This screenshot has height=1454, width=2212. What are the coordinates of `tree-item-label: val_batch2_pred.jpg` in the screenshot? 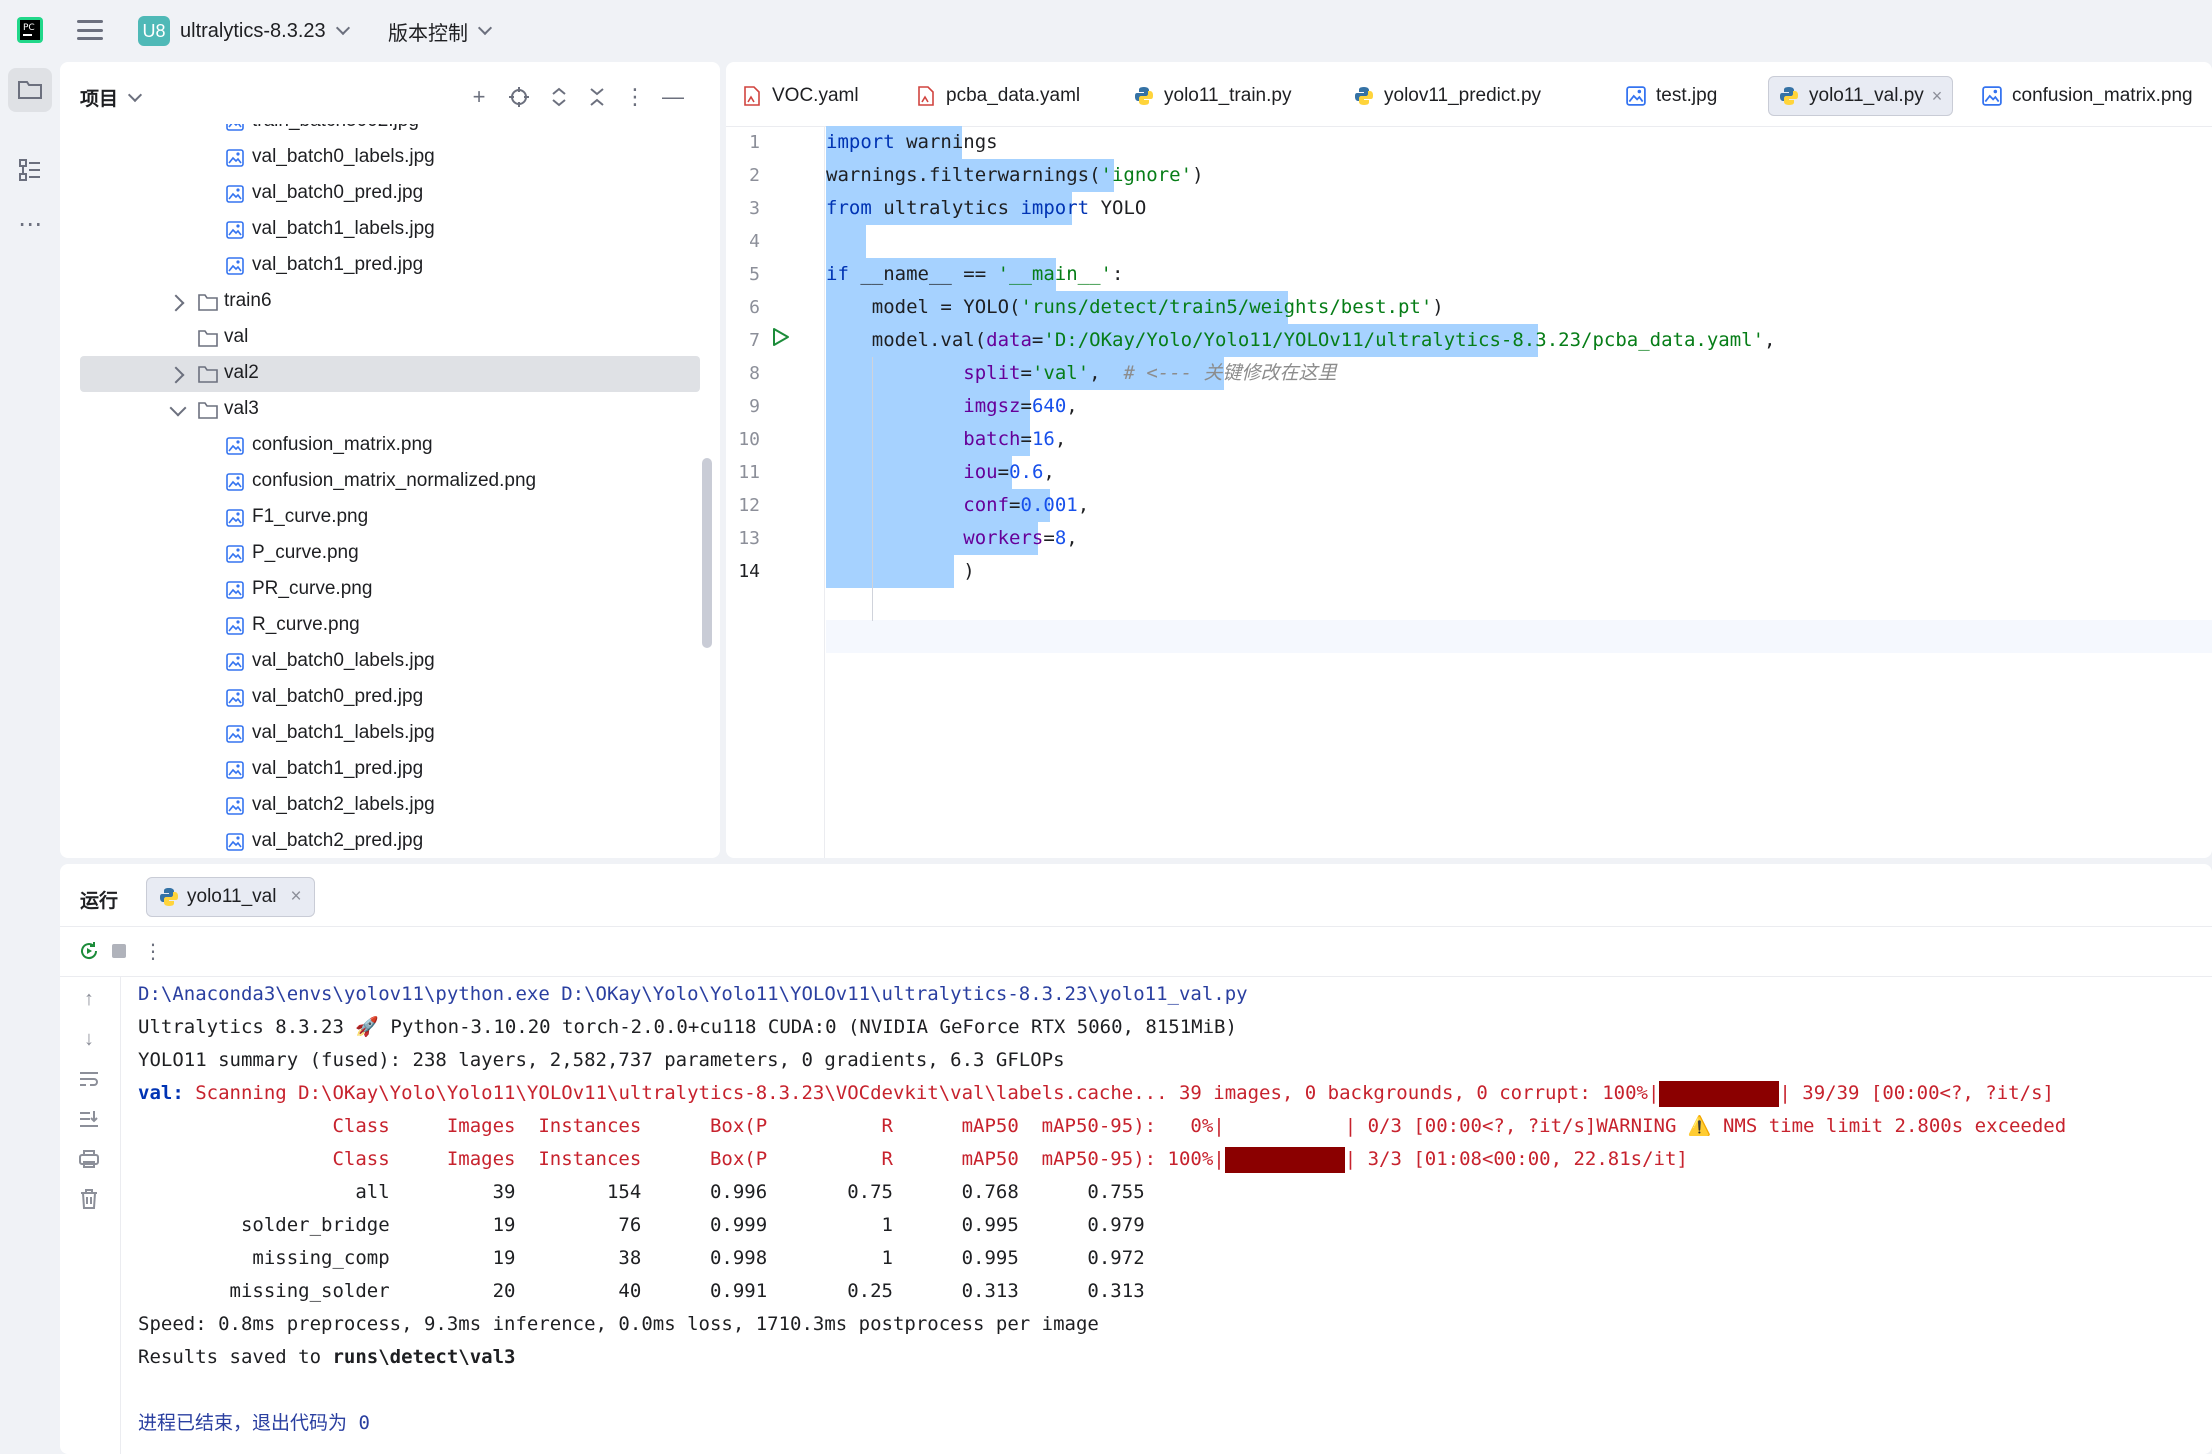 It's located at (338, 840).